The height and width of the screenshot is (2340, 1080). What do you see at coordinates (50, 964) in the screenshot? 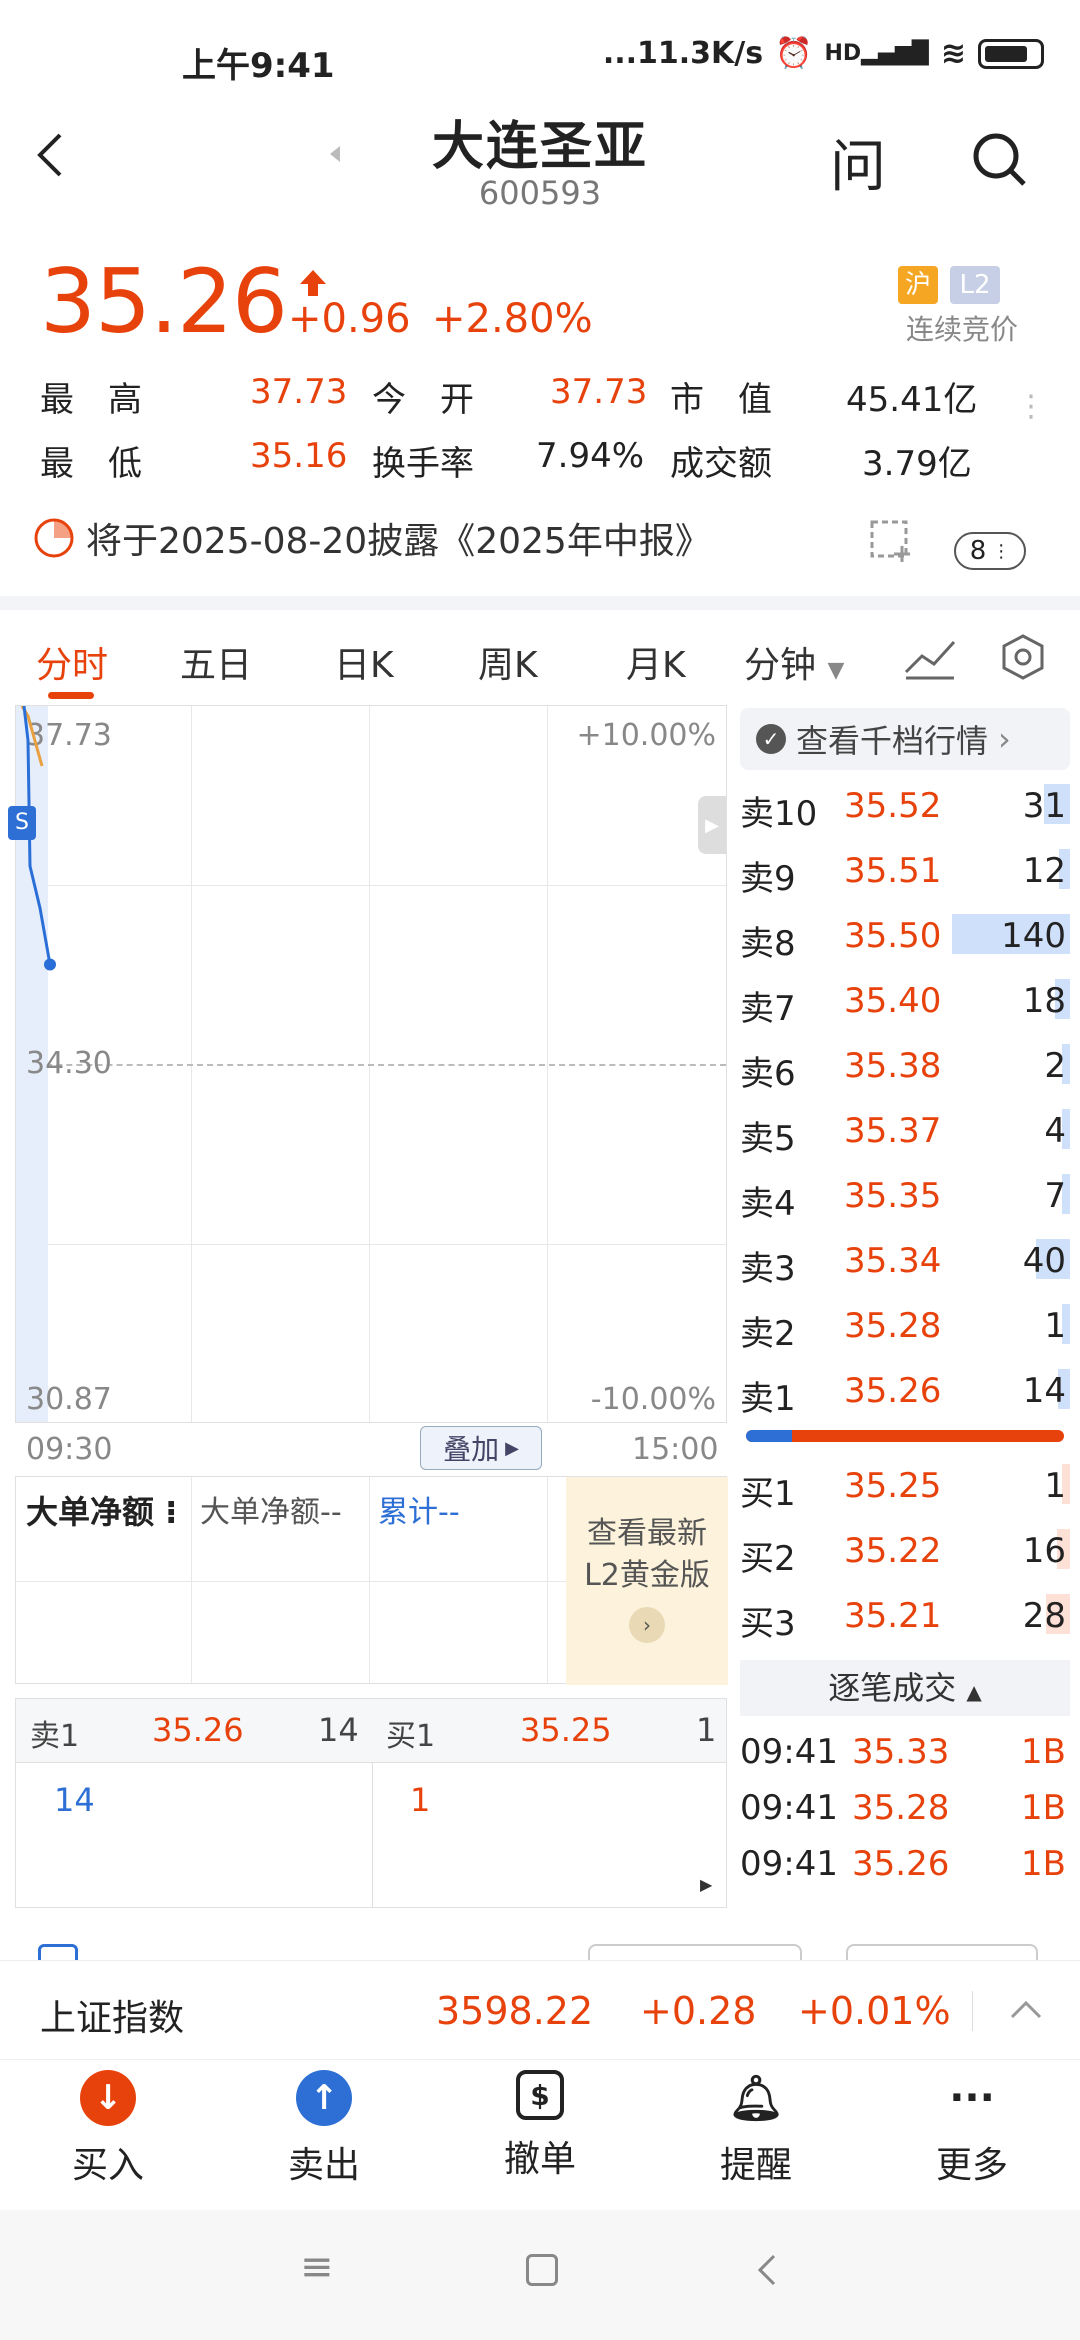
I see `current-price-dot` at bounding box center [50, 964].